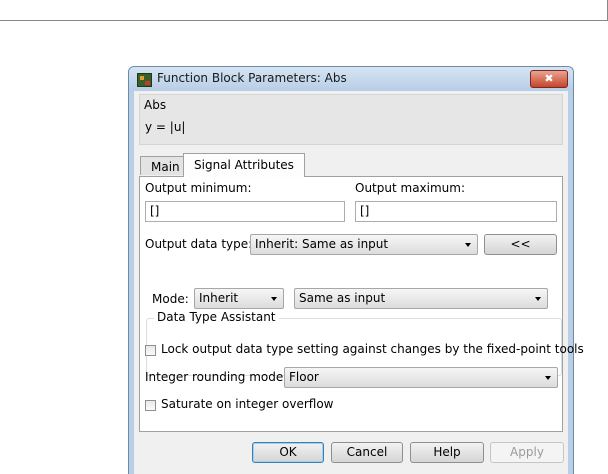  What do you see at coordinates (155, 105) in the screenshot?
I see `block-name: Abs` at bounding box center [155, 105].